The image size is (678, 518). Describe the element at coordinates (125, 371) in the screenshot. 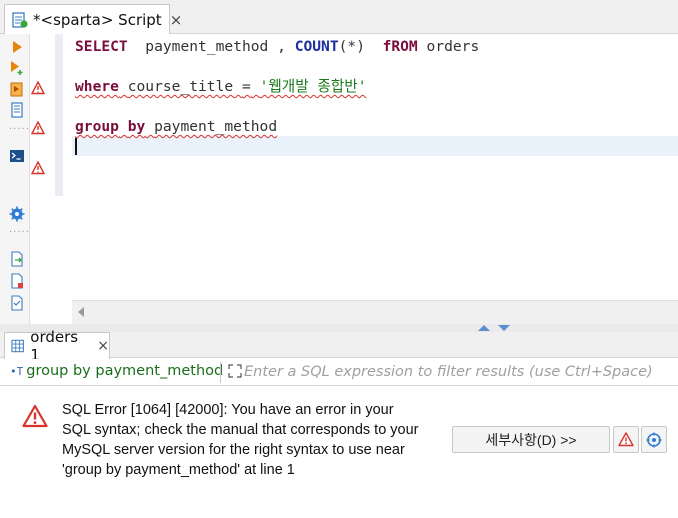

I see `source-query-text: group by payment_method` at that location.